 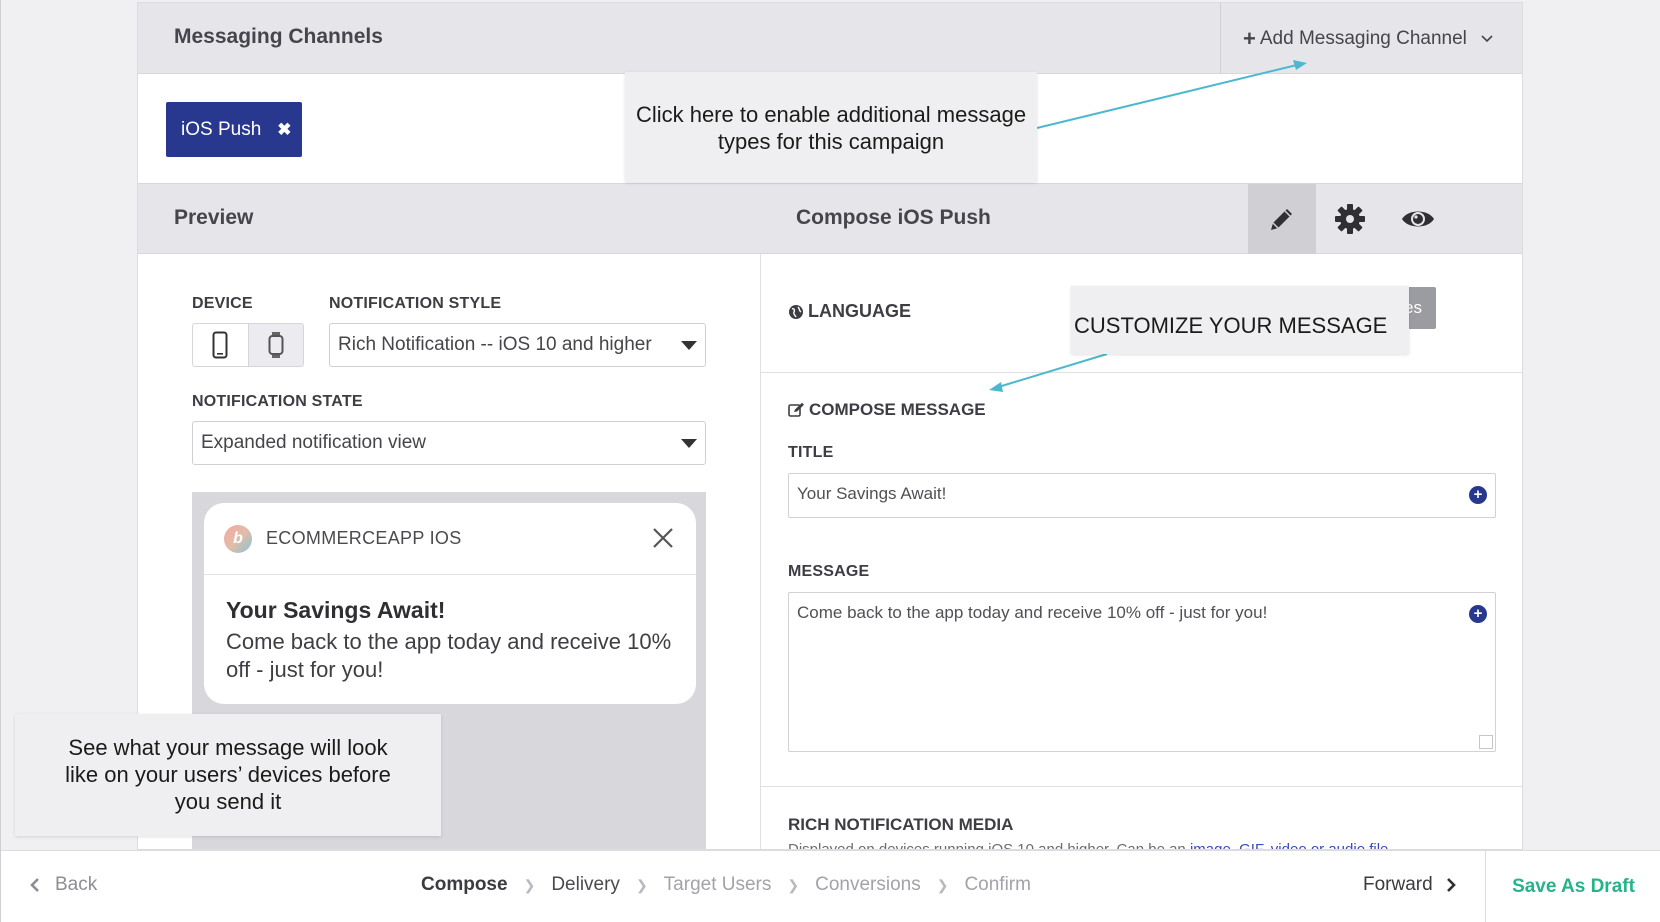 What do you see at coordinates (585, 885) in the screenshot?
I see `step-delivery: Delivery` at bounding box center [585, 885].